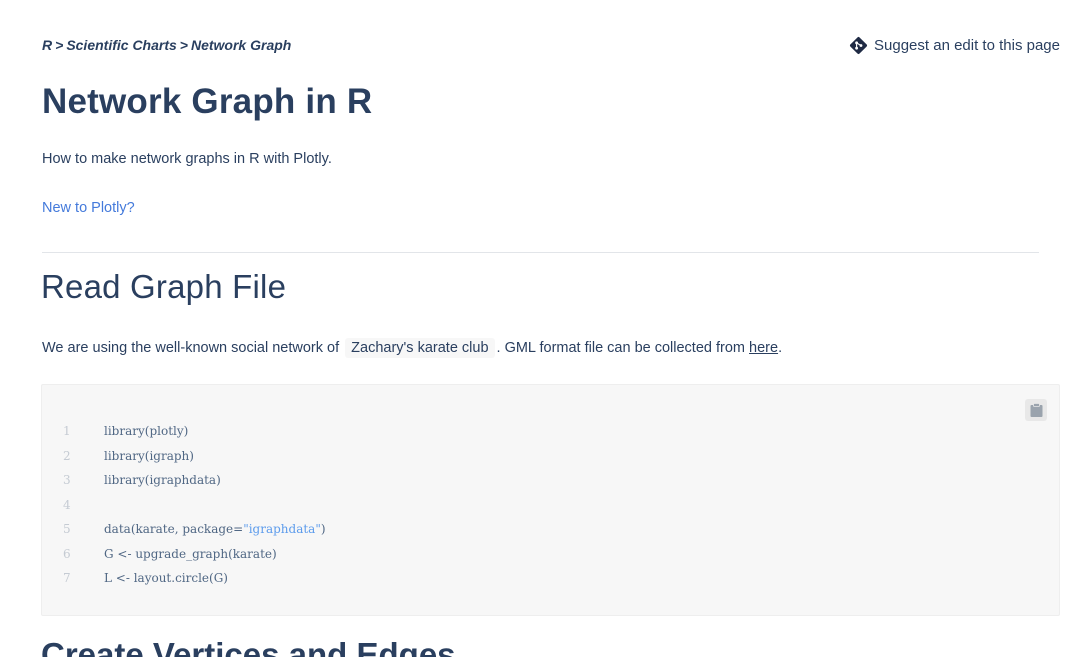 The height and width of the screenshot is (657, 1080). I want to click on new-to-plotly-link: New to Plotly?, so click(88, 208).